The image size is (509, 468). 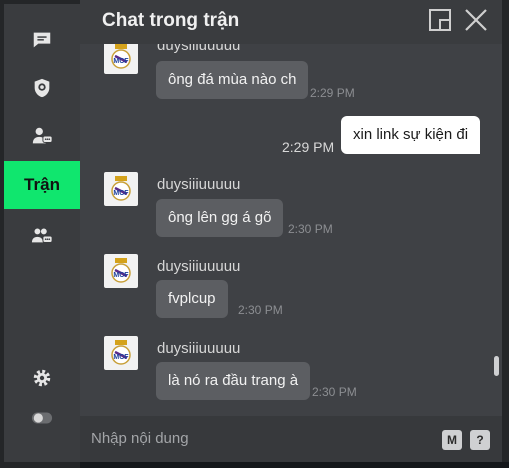 I want to click on sidebar-item-match-label: Trận, so click(x=42, y=184).